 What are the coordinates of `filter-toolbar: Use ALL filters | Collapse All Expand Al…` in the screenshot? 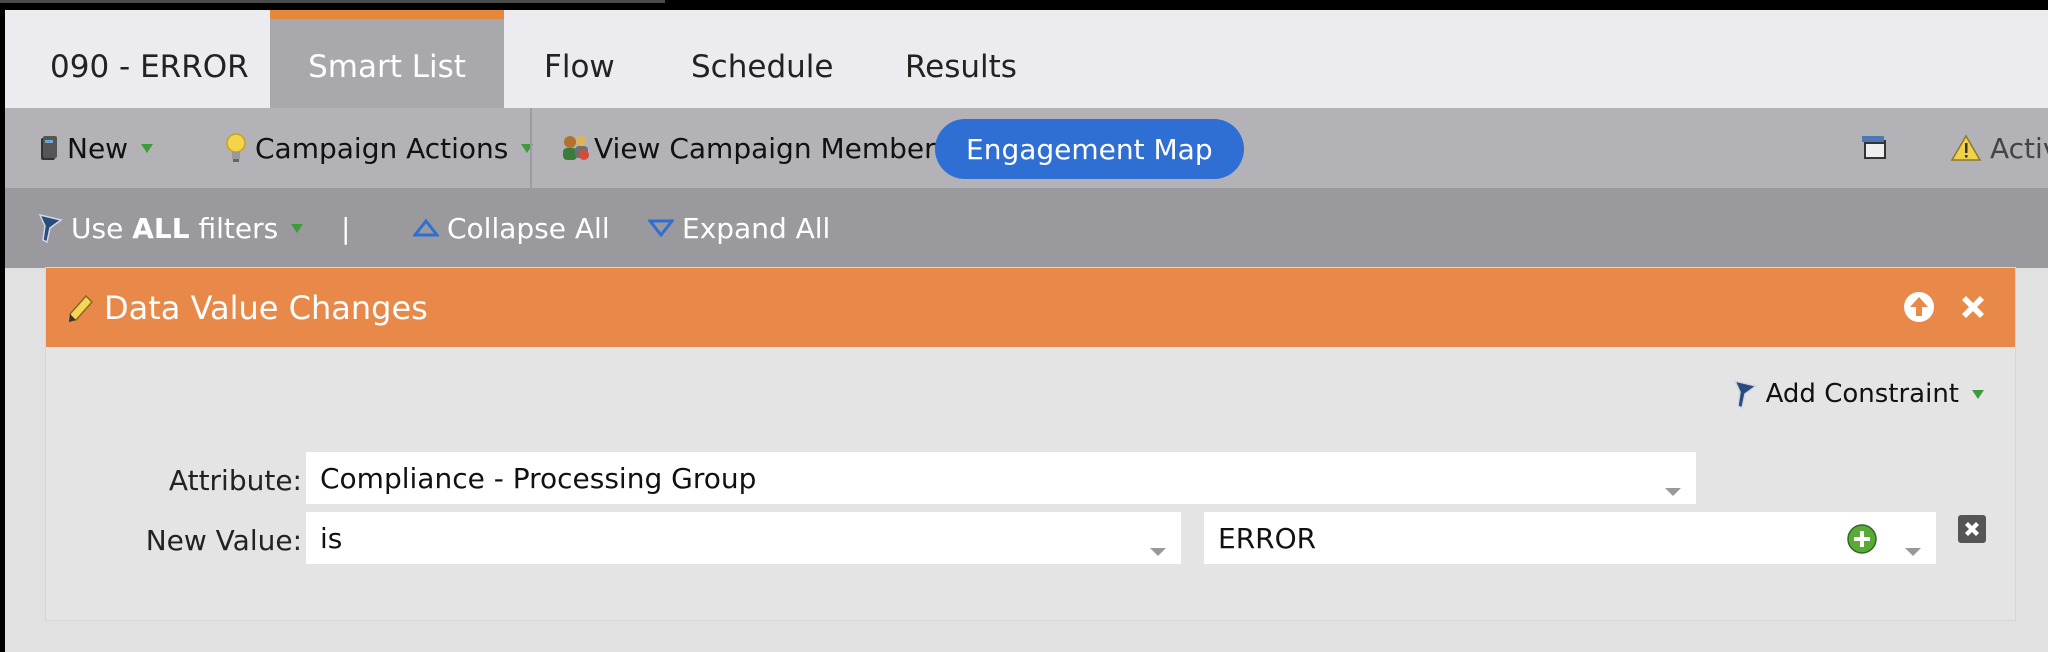 It's located at (1026, 228).